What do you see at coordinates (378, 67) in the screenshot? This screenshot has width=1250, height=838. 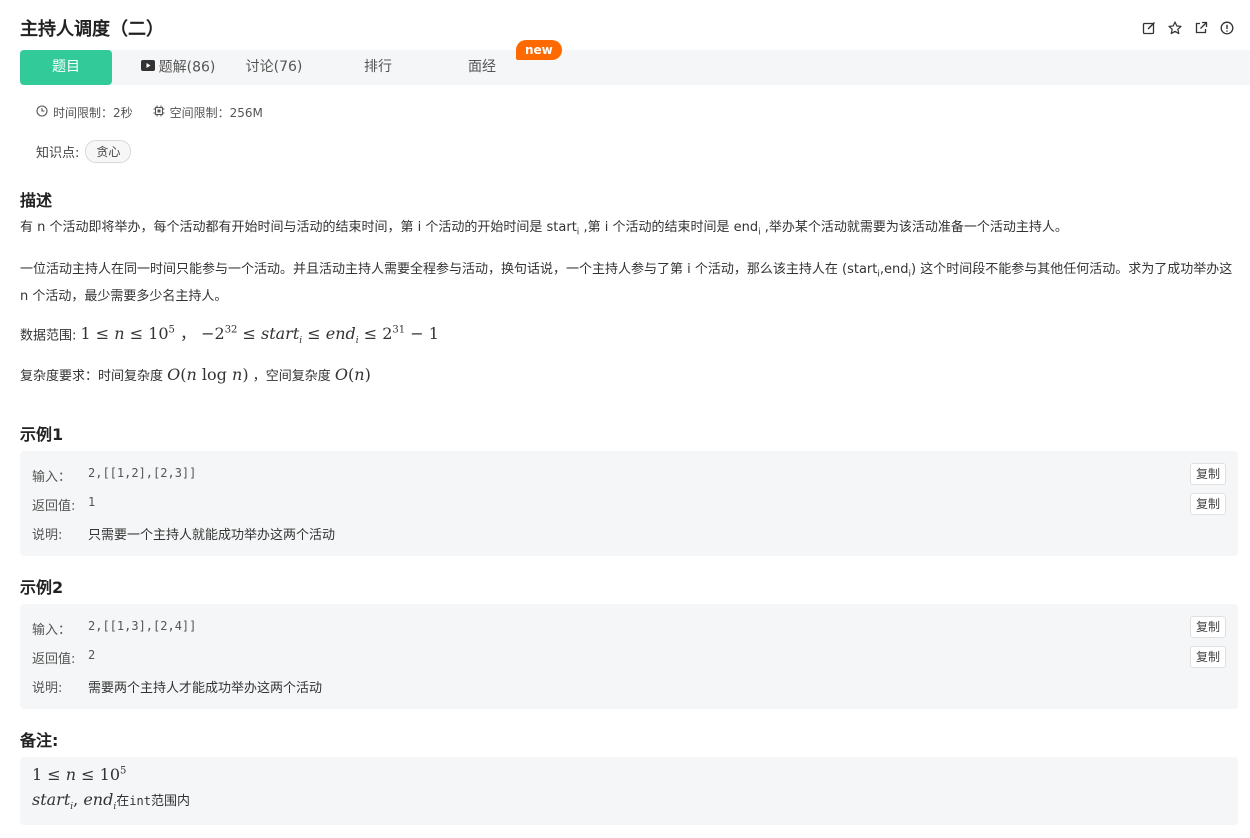 I see `tab-ranking: 排行` at bounding box center [378, 67].